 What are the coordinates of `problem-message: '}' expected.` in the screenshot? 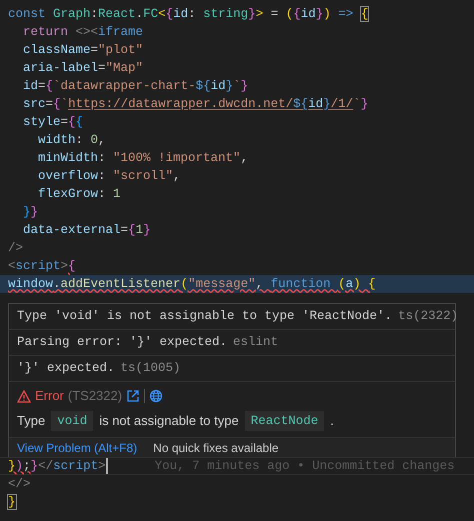 It's located at (66, 369).